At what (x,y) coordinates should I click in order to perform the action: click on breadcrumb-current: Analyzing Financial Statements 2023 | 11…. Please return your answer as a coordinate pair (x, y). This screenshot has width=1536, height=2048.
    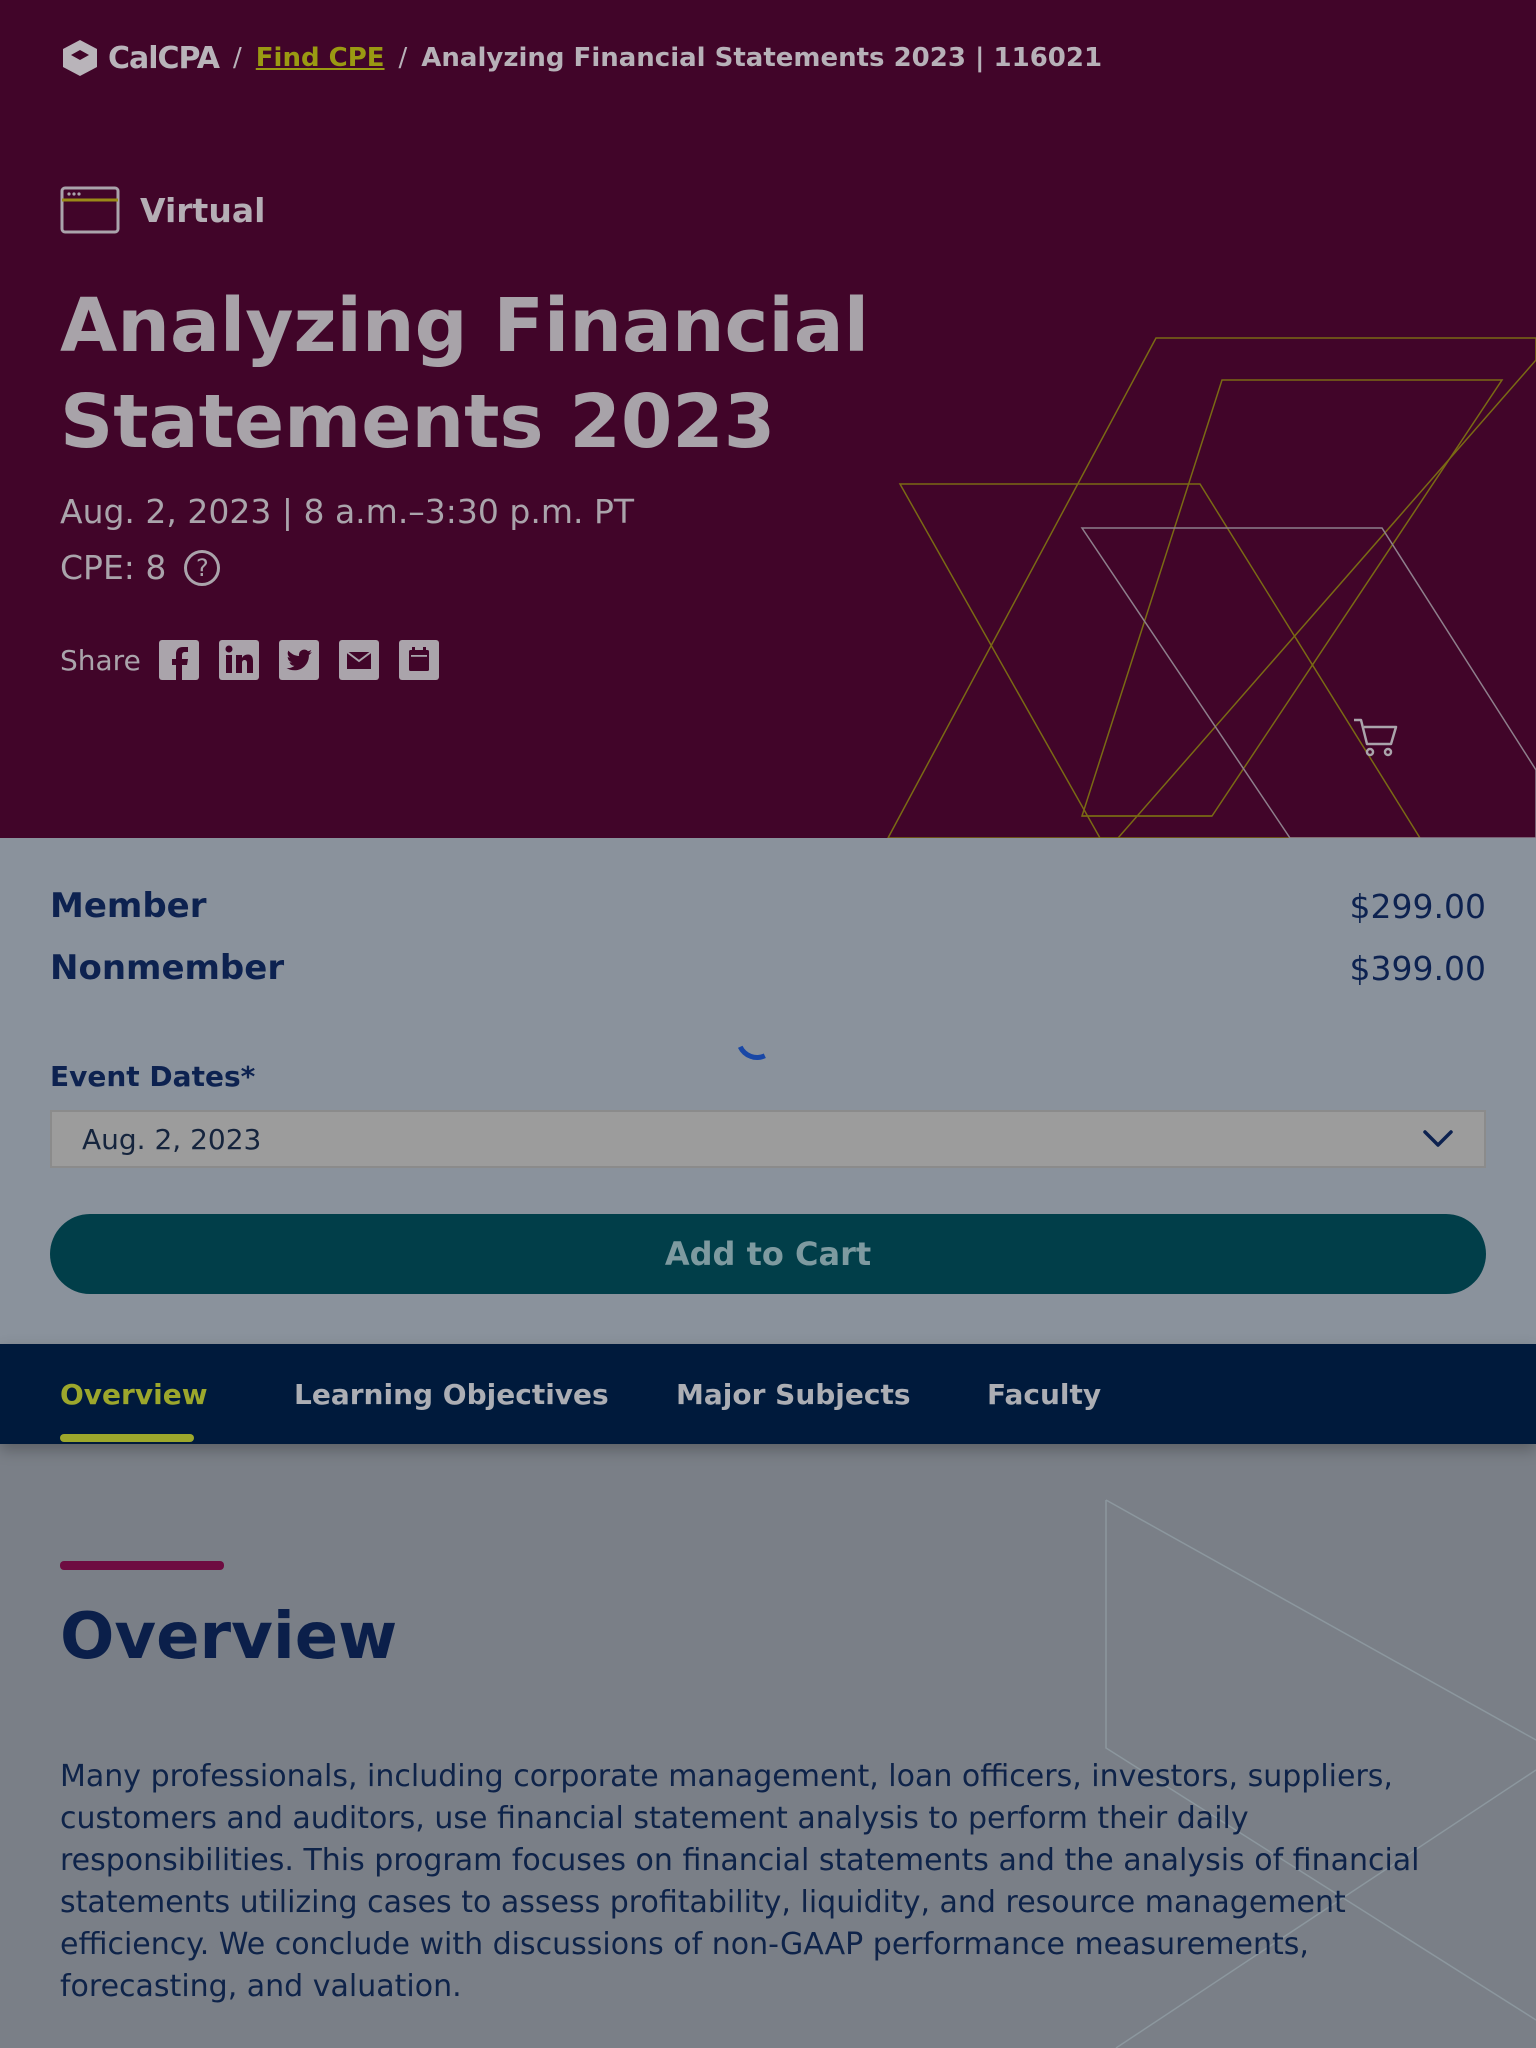
    Looking at the image, I should click on (762, 58).